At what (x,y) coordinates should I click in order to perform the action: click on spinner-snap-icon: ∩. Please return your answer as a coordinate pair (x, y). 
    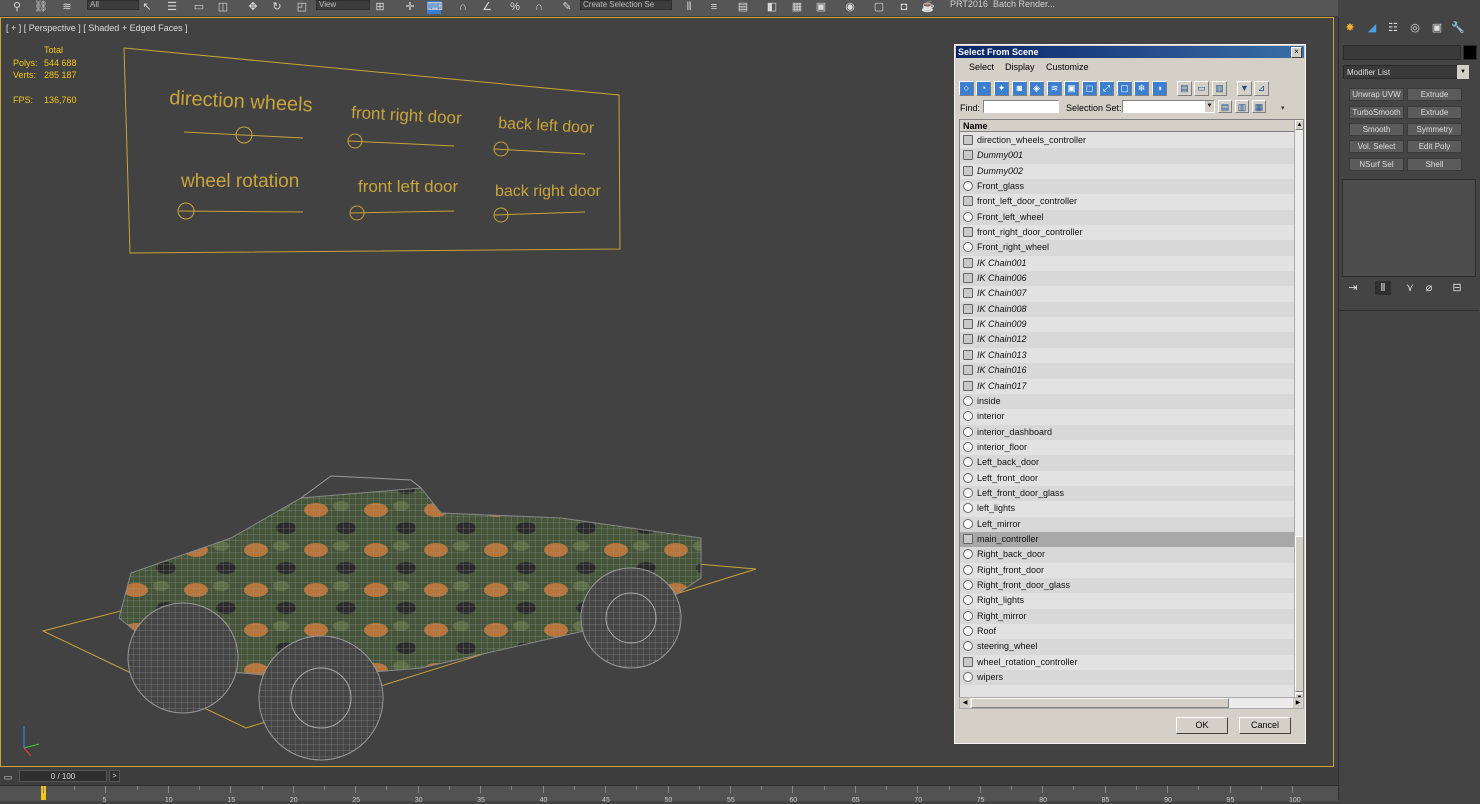
    Looking at the image, I should click on (539, 7).